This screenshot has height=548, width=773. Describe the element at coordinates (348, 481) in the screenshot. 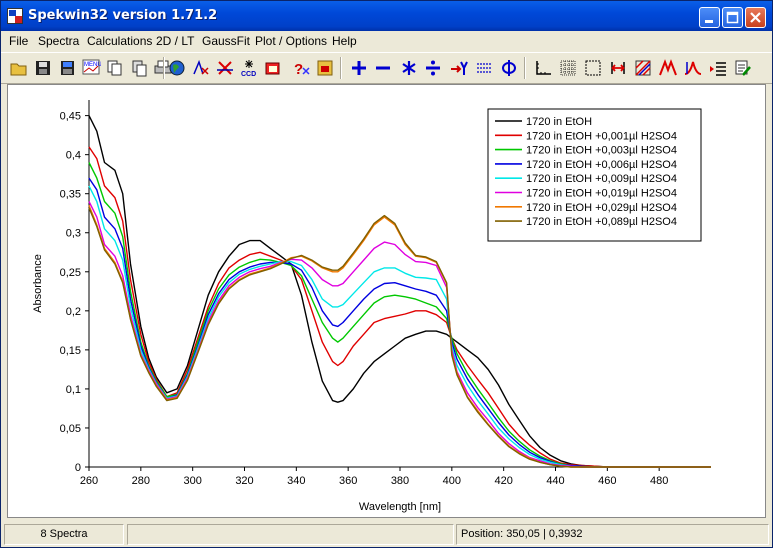

I see `x-tick-label: 360` at that location.